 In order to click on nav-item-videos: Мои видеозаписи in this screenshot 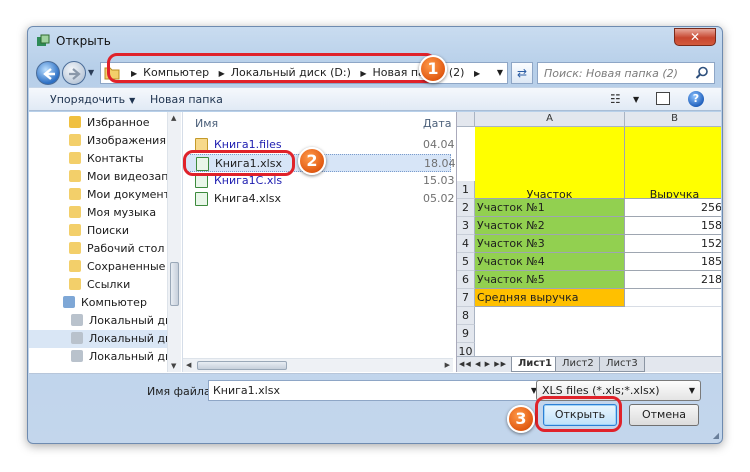, I will do `click(105, 177)`.